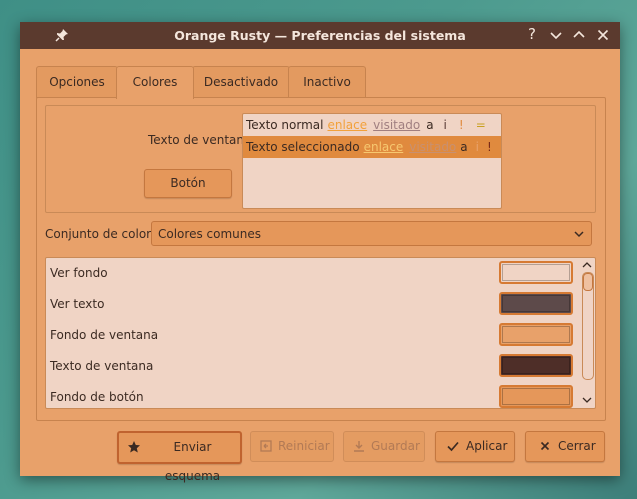 The width and height of the screenshot is (637, 499). I want to click on star-icon, so click(134, 447).